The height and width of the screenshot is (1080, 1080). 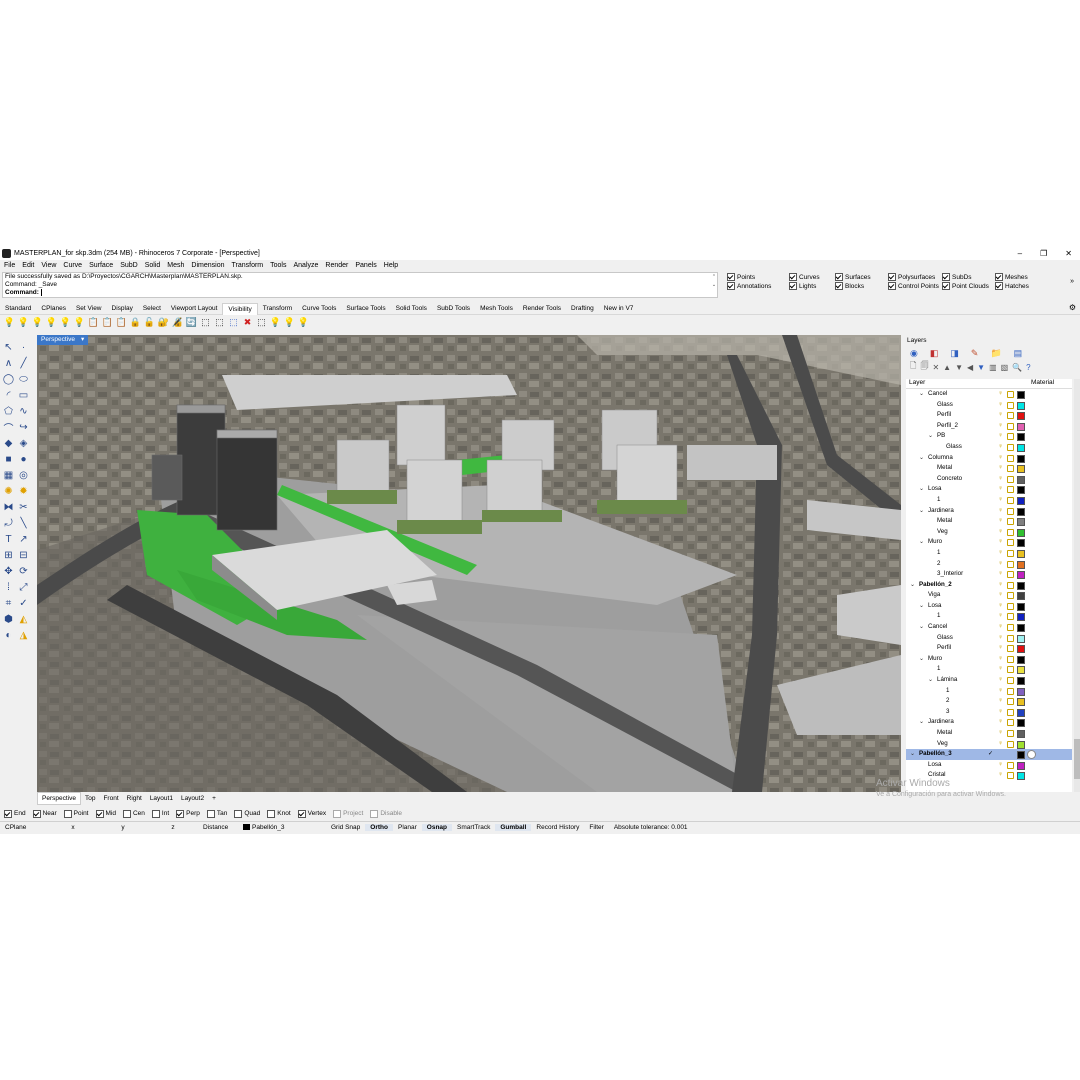 What do you see at coordinates (8, 363) in the screenshot?
I see `polyline-icon: ∧` at bounding box center [8, 363].